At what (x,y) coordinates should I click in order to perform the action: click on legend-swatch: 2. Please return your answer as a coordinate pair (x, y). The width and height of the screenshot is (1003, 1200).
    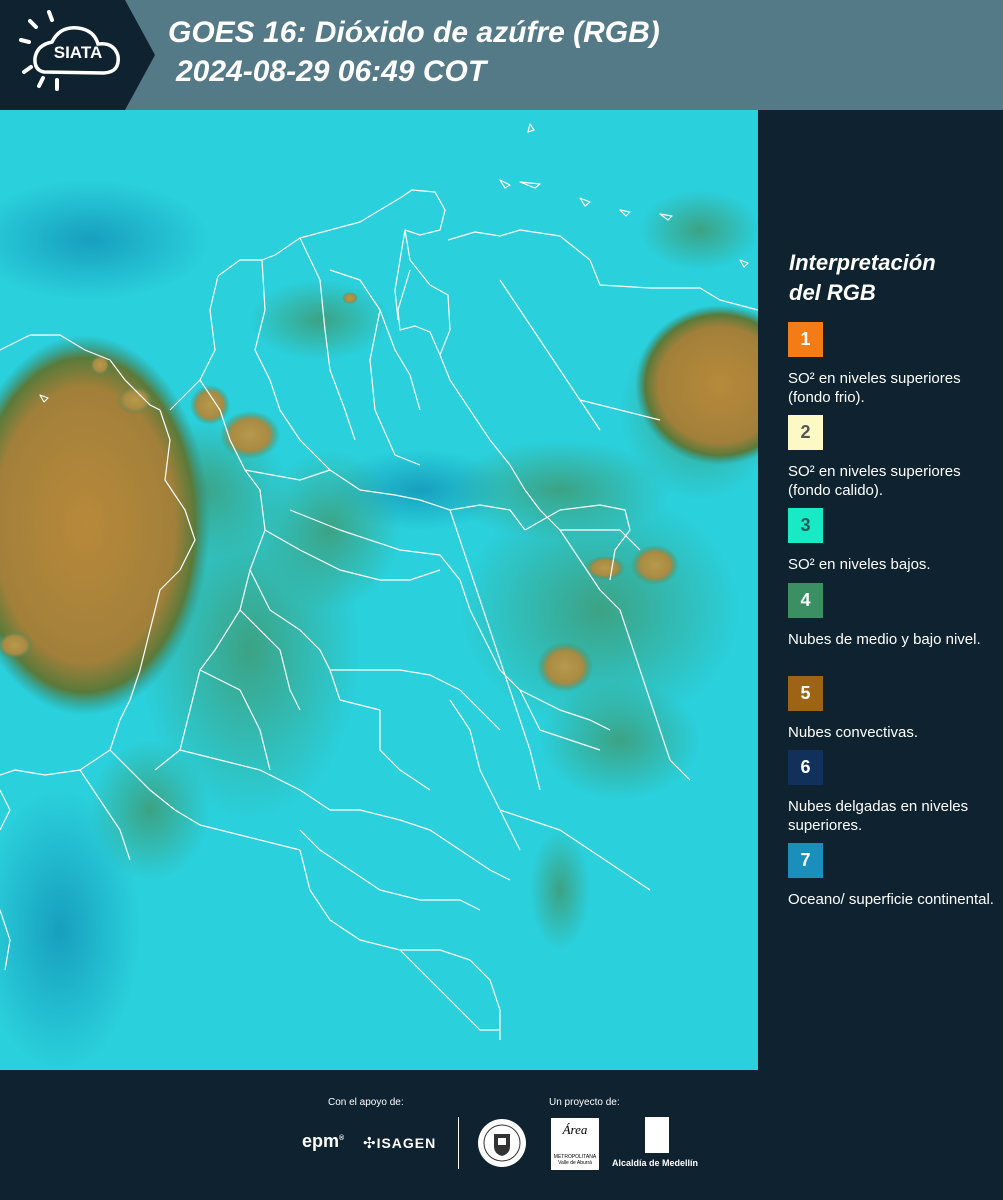
    Looking at the image, I should click on (805, 432).